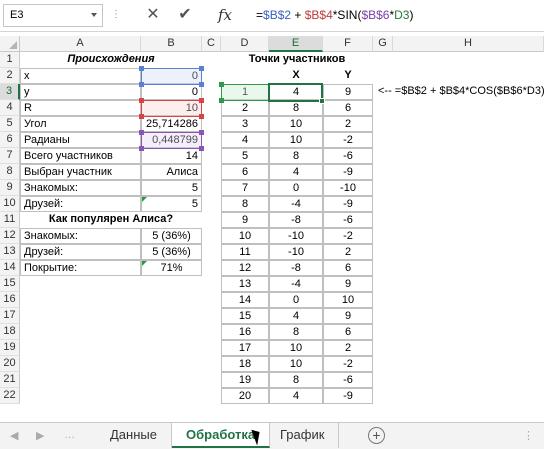  What do you see at coordinates (10, 252) in the screenshot?
I see `row-header-13: 13` at bounding box center [10, 252].